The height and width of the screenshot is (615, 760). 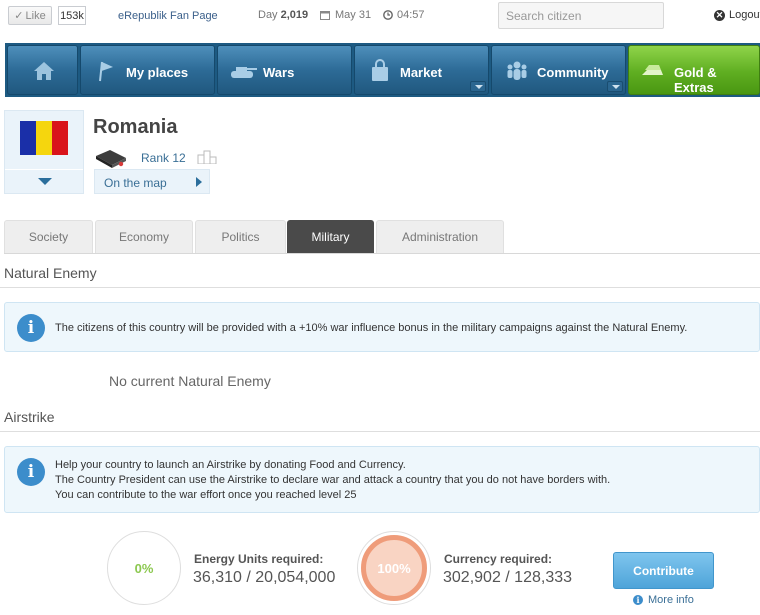 What do you see at coordinates (663, 570) in the screenshot?
I see `contribute-button: Contribute` at bounding box center [663, 570].